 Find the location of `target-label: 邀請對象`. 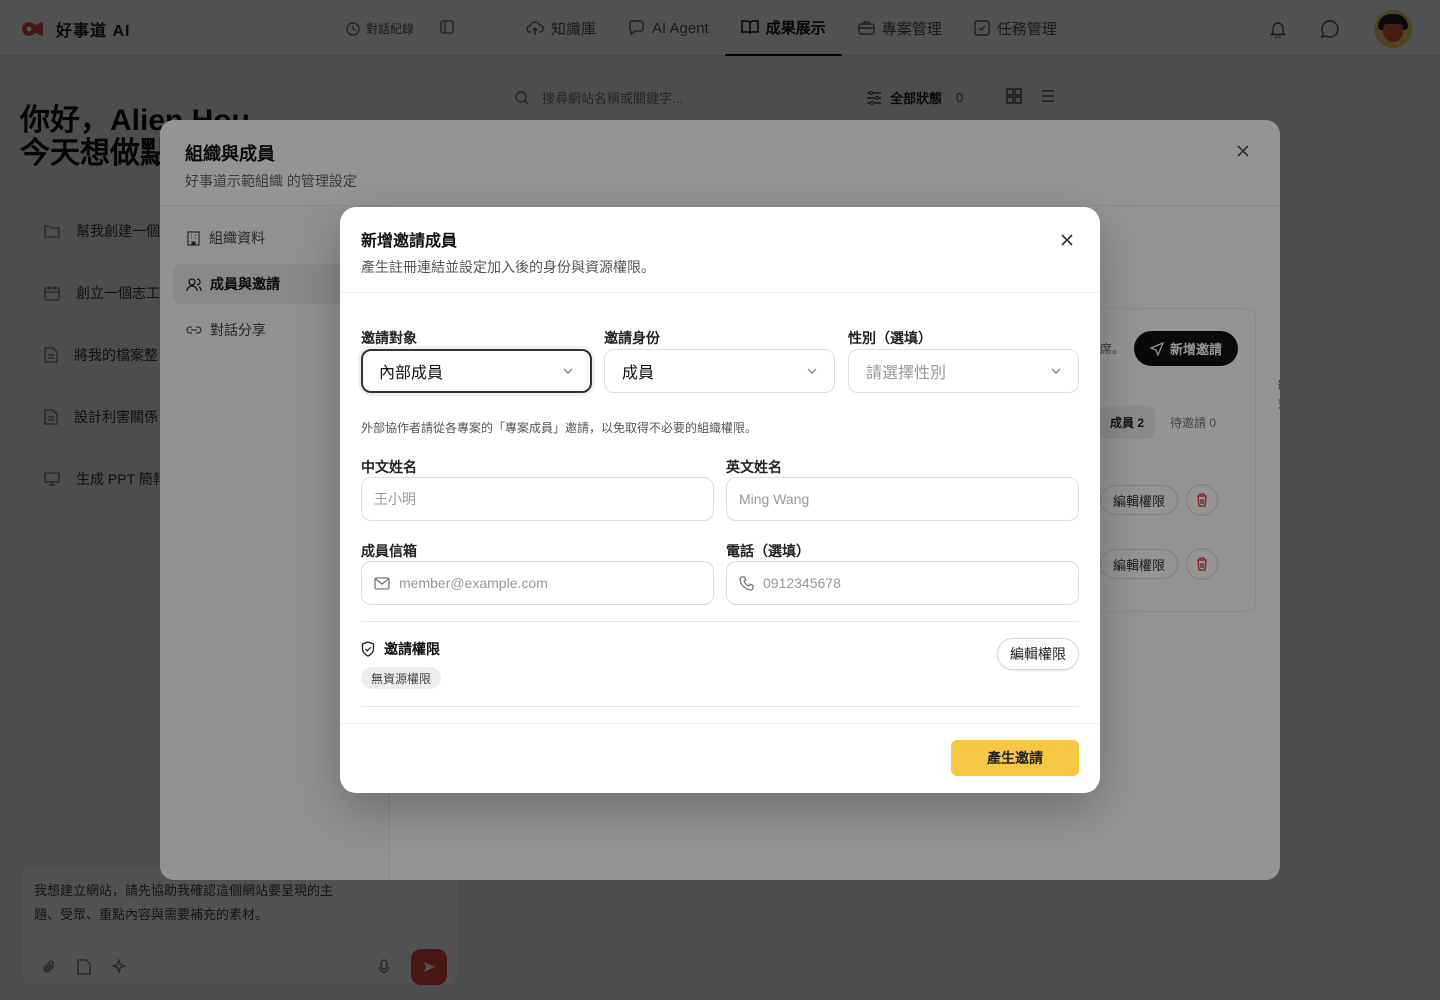

target-label: 邀請對象 is located at coordinates (389, 338).